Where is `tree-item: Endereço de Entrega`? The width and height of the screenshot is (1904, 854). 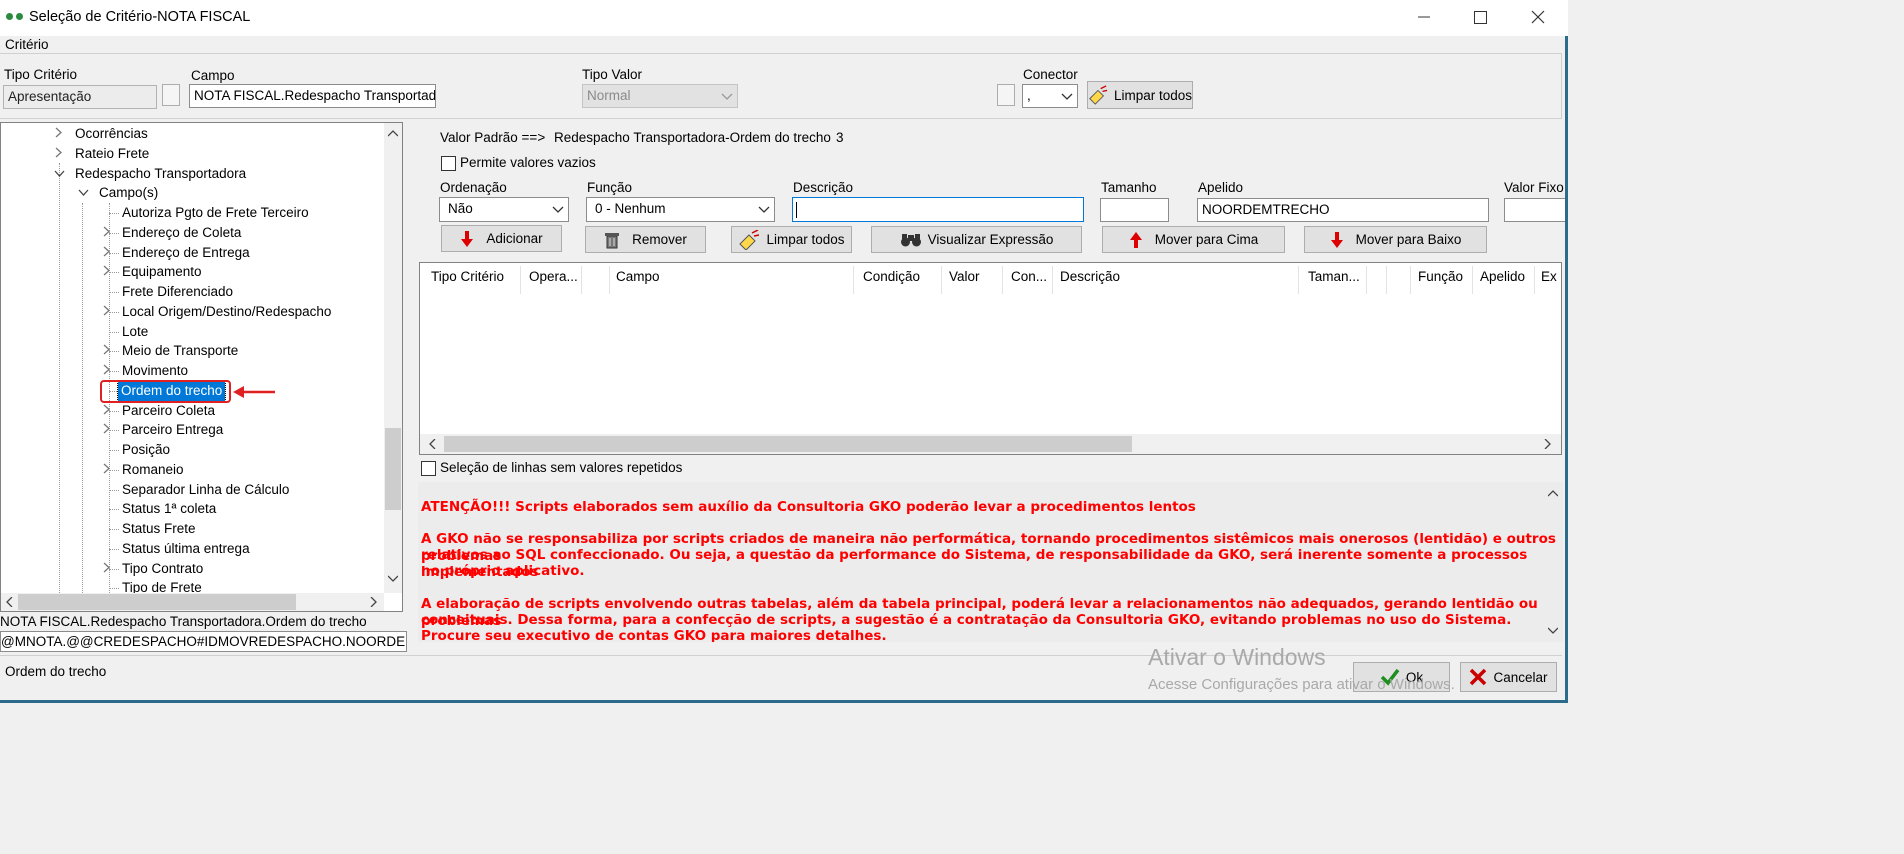
tree-item: Endereço de Entrega is located at coordinates (186, 253).